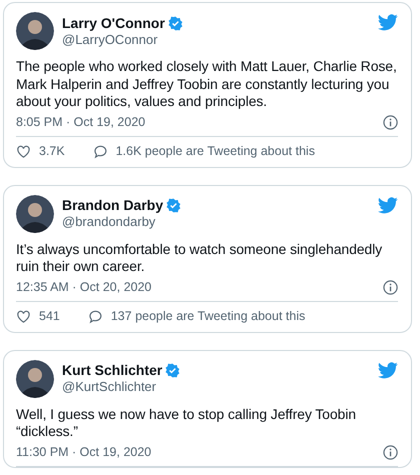 The width and height of the screenshot is (420, 475). I want to click on tweet-text: The people who worked closely with Matt Lauer, Charlie Rose, Mark Halperin and Jeffrey Toobin are constantly lecturing you about your politics, values and principles., so click(207, 84).